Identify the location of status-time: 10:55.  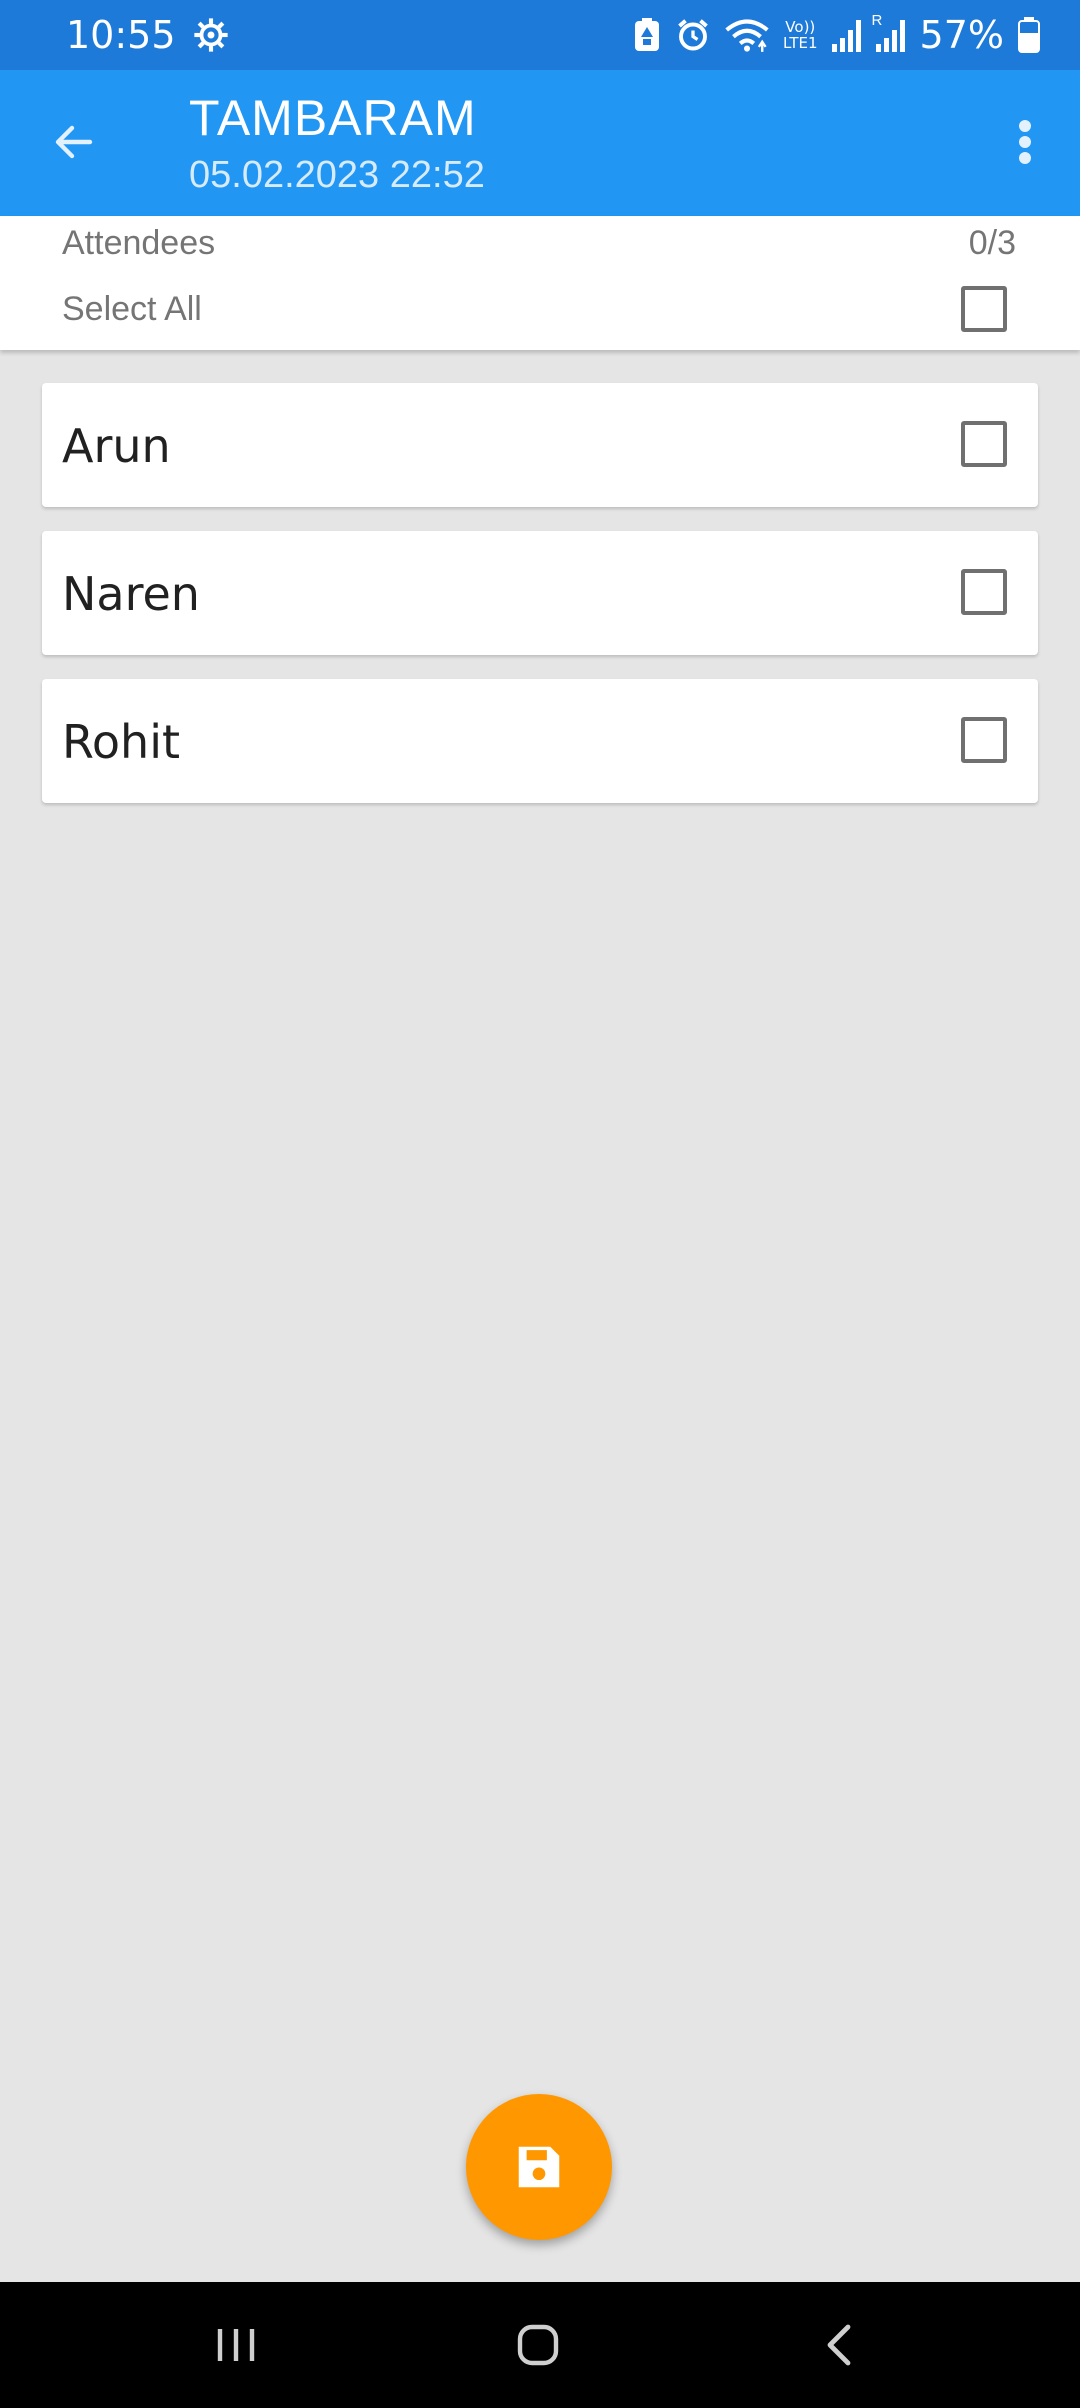
(121, 35).